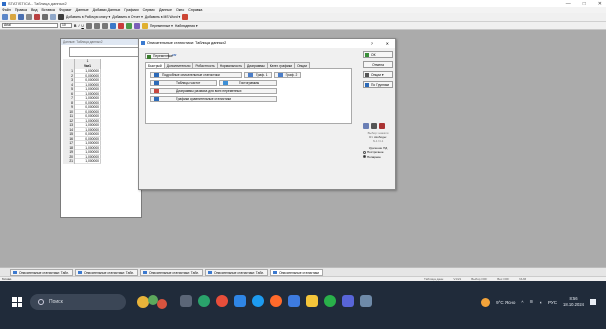 The image size is (606, 329). What do you see at coordinates (366, 126) in the screenshot?
I see `select-vars-icon` at bounding box center [366, 126].